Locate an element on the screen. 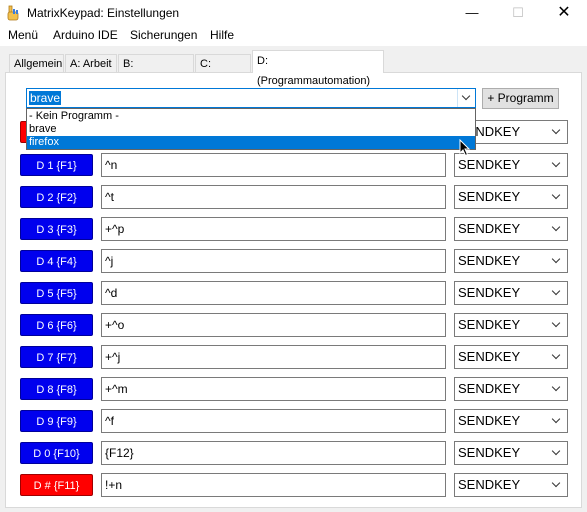 The image size is (587, 512). action-select-d8: SENDKEY is located at coordinates (511, 389).